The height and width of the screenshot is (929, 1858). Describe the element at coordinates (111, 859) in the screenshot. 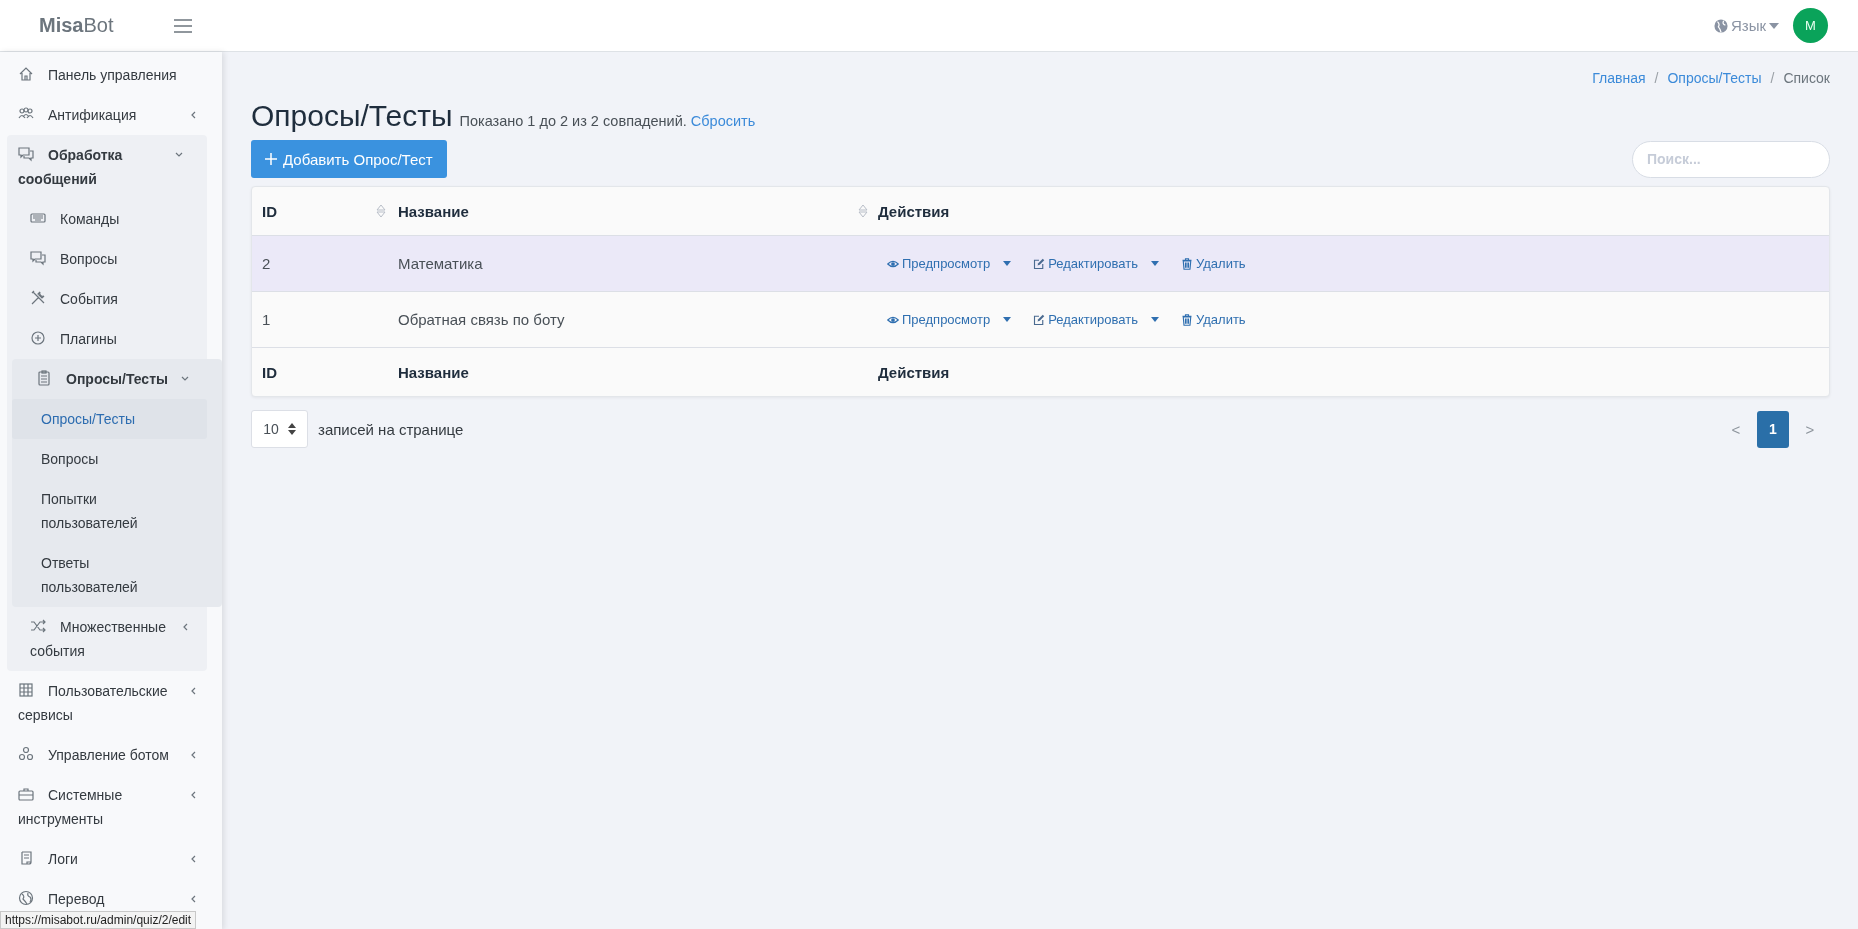

I see `sidebar-item: Логи` at that location.